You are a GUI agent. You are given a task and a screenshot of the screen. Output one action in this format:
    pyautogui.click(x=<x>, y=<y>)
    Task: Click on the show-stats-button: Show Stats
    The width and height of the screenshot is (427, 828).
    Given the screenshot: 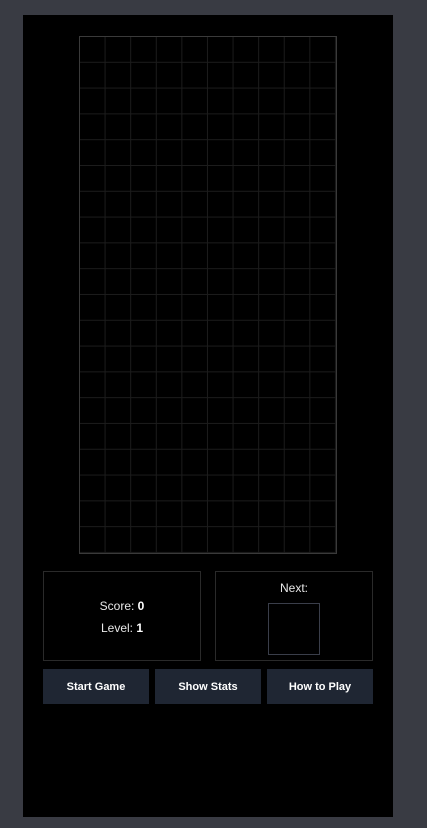 What is the action you would take?
    pyautogui.click(x=208, y=686)
    